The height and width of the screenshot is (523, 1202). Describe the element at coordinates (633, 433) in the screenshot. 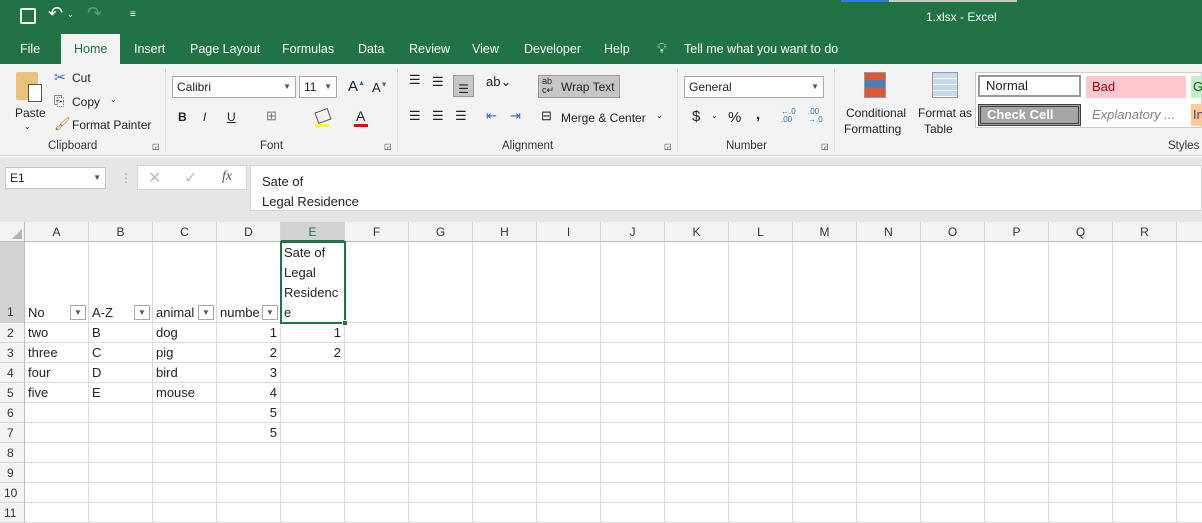

I see `cell-j7` at that location.